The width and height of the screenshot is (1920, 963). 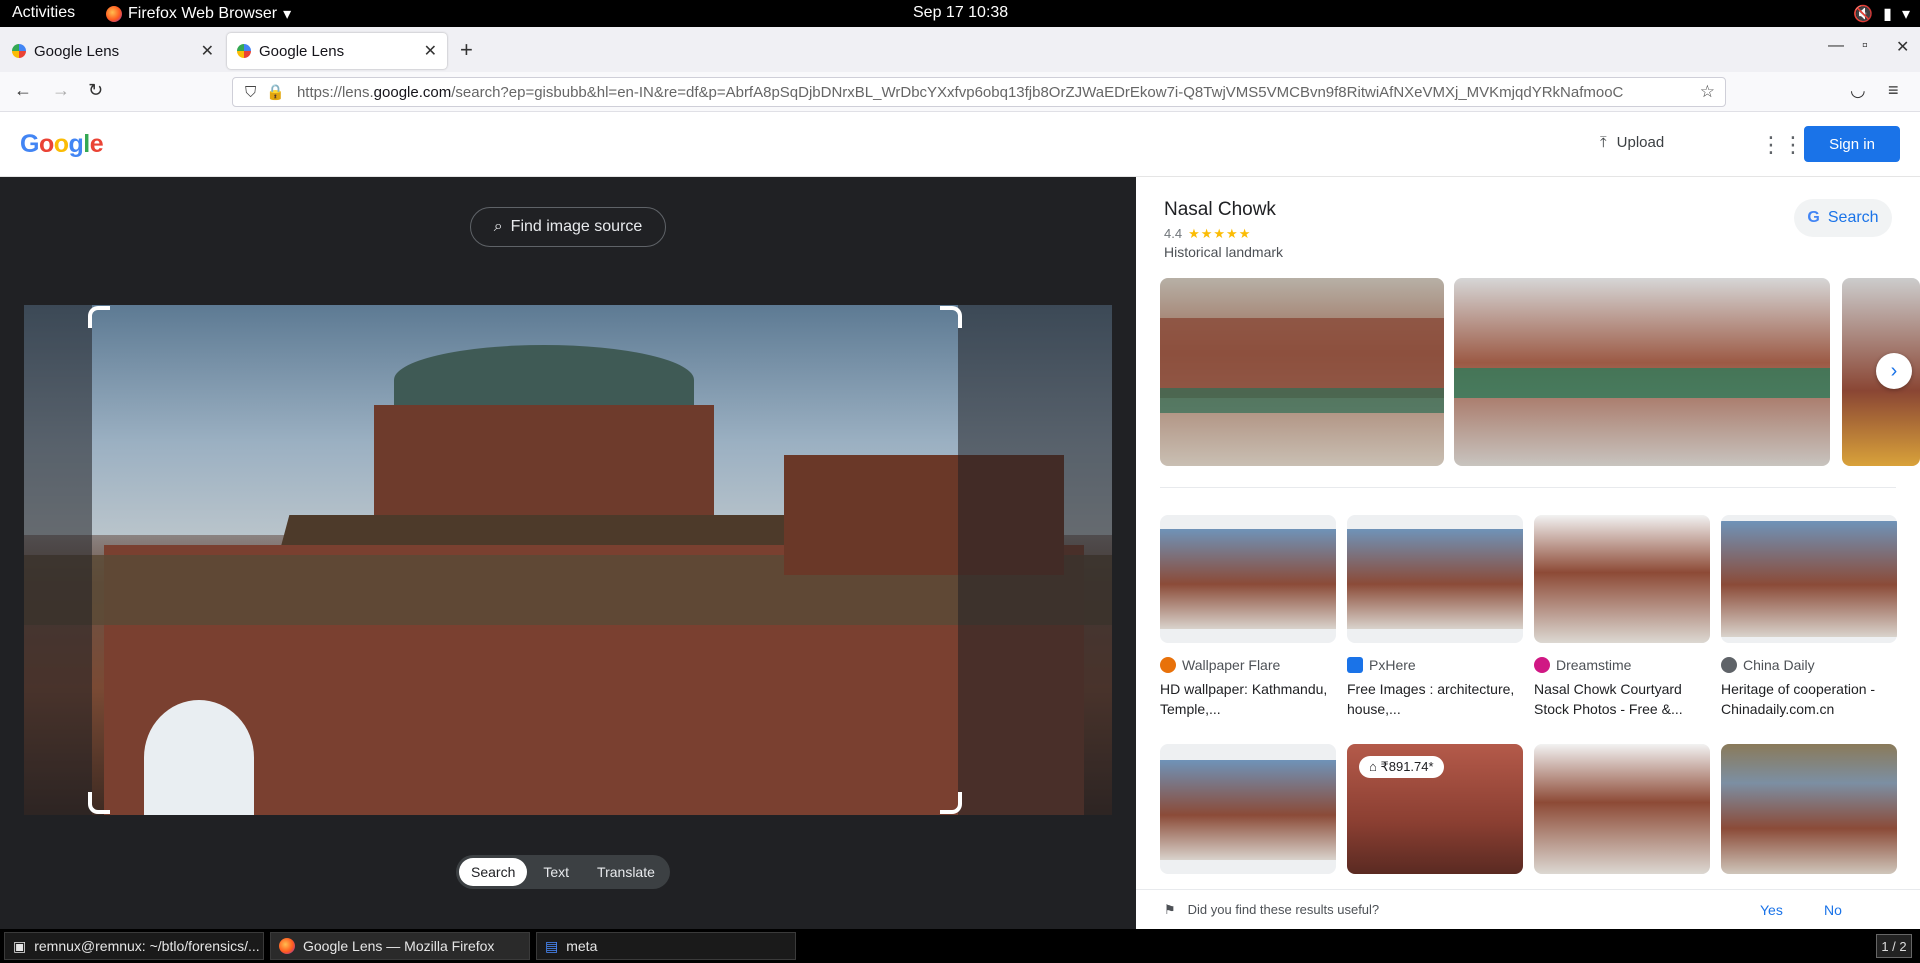 I want to click on url-domain: google.com, so click(x=412, y=92).